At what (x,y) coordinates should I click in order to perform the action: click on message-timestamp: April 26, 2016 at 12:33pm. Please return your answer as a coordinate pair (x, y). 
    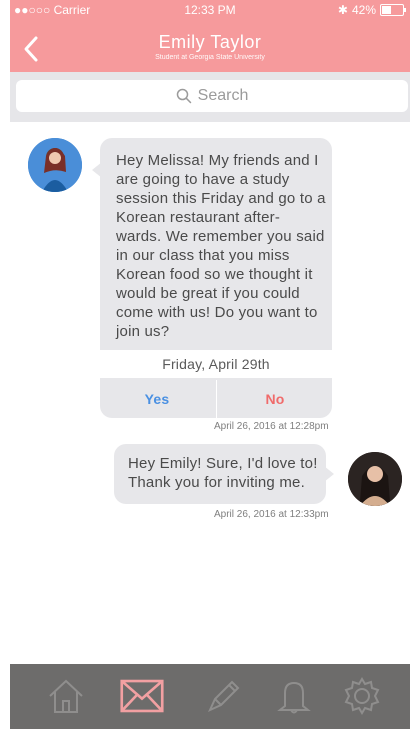
    Looking at the image, I should click on (271, 514).